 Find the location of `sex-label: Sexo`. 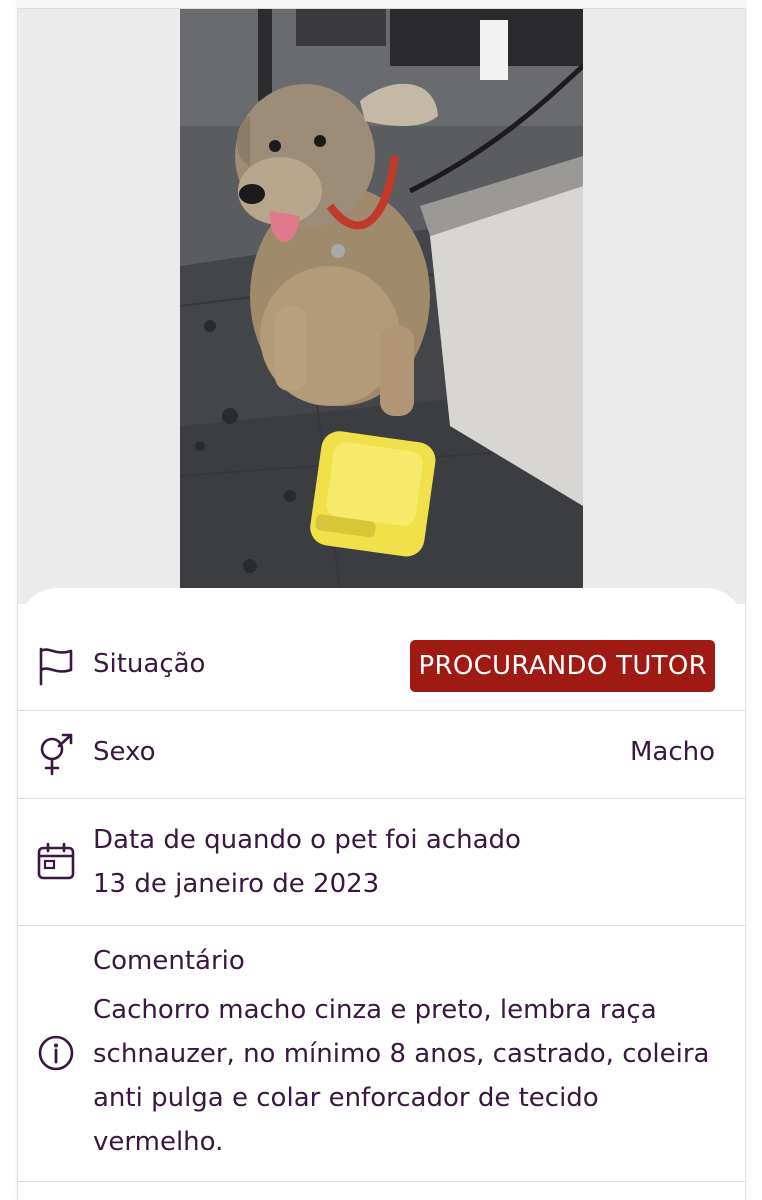

sex-label: Sexo is located at coordinates (124, 752).